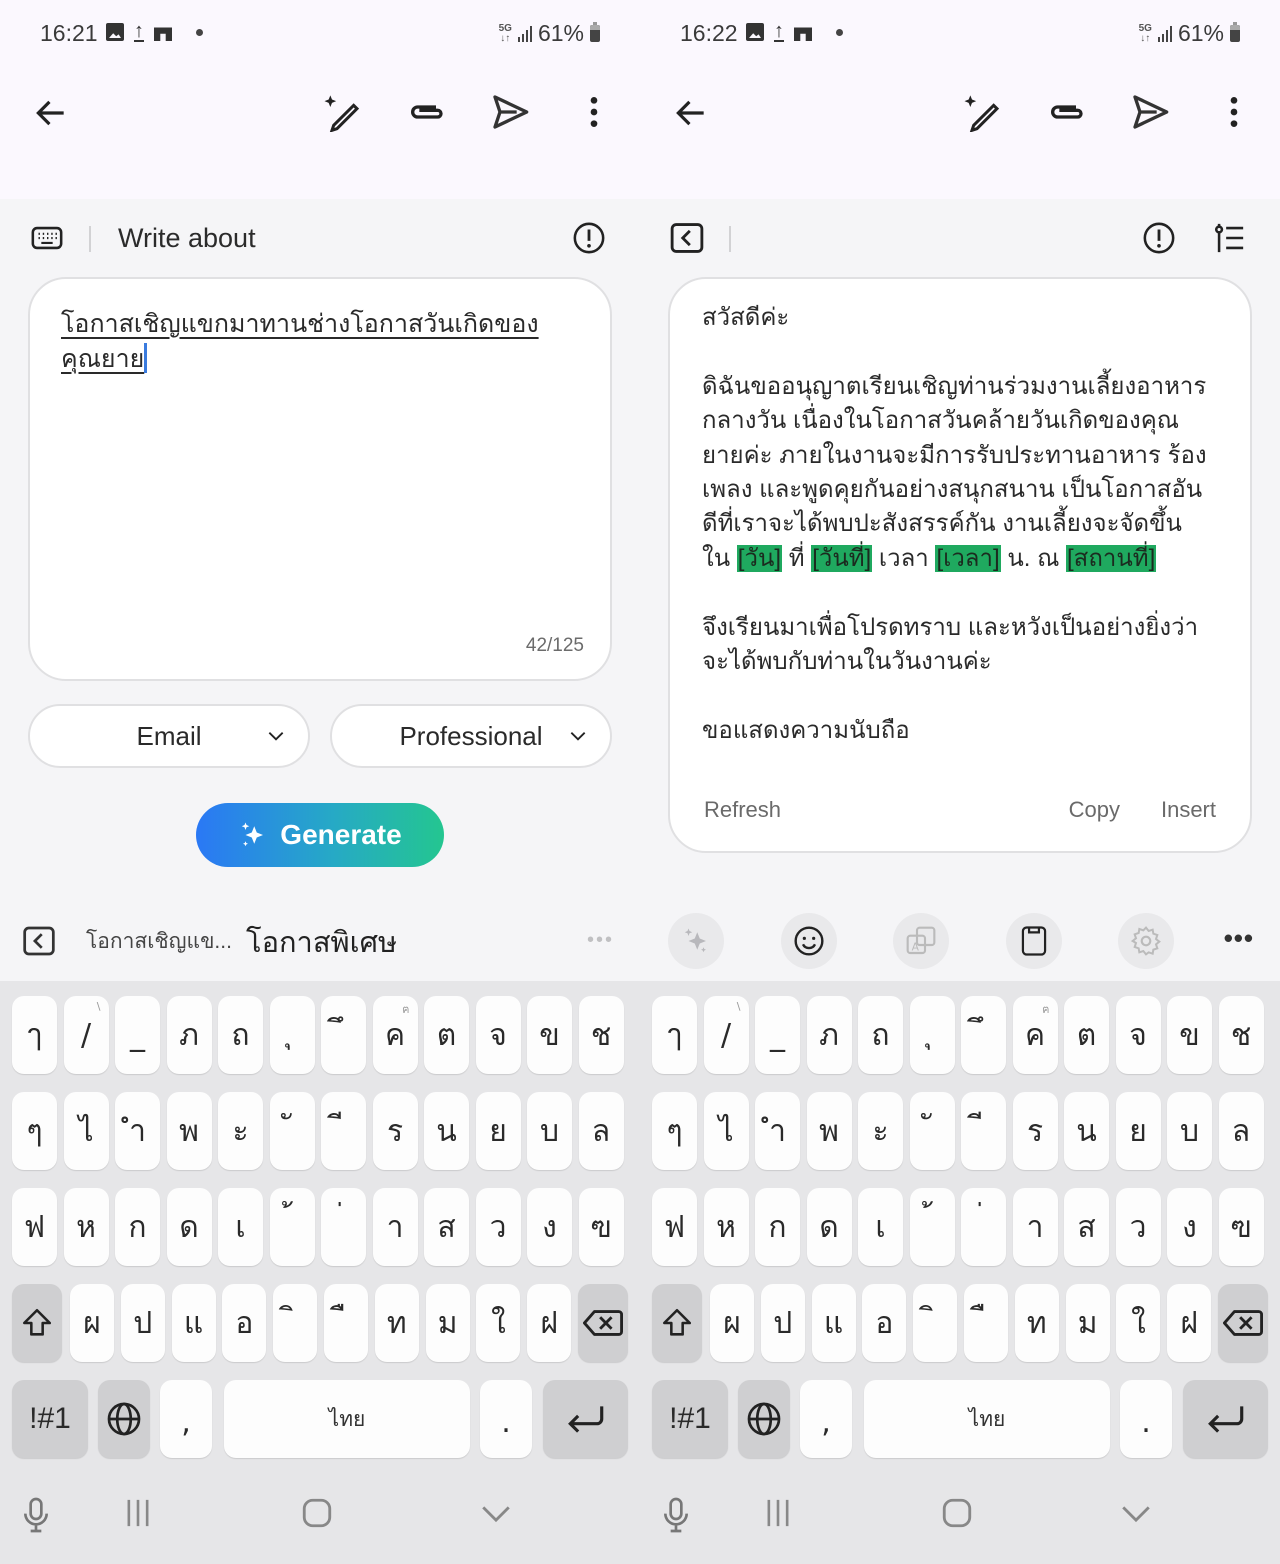 Image resolution: width=1280 pixels, height=1564 pixels. Describe the element at coordinates (498, 1323) in the screenshot. I see `key: ใ` at that location.